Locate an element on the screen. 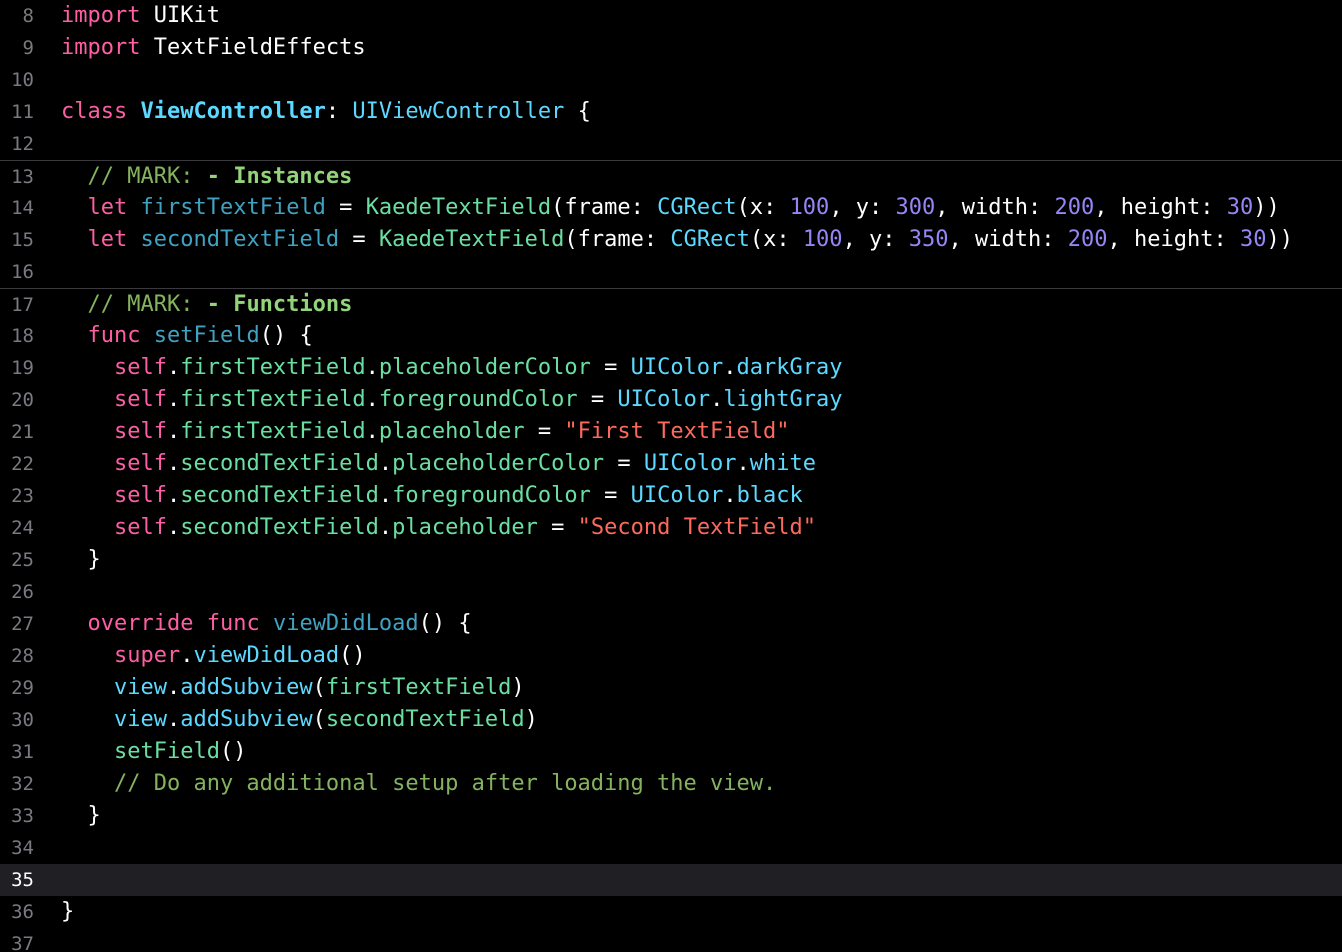 The image size is (1342, 952). code-token: 300 is located at coordinates (915, 207).